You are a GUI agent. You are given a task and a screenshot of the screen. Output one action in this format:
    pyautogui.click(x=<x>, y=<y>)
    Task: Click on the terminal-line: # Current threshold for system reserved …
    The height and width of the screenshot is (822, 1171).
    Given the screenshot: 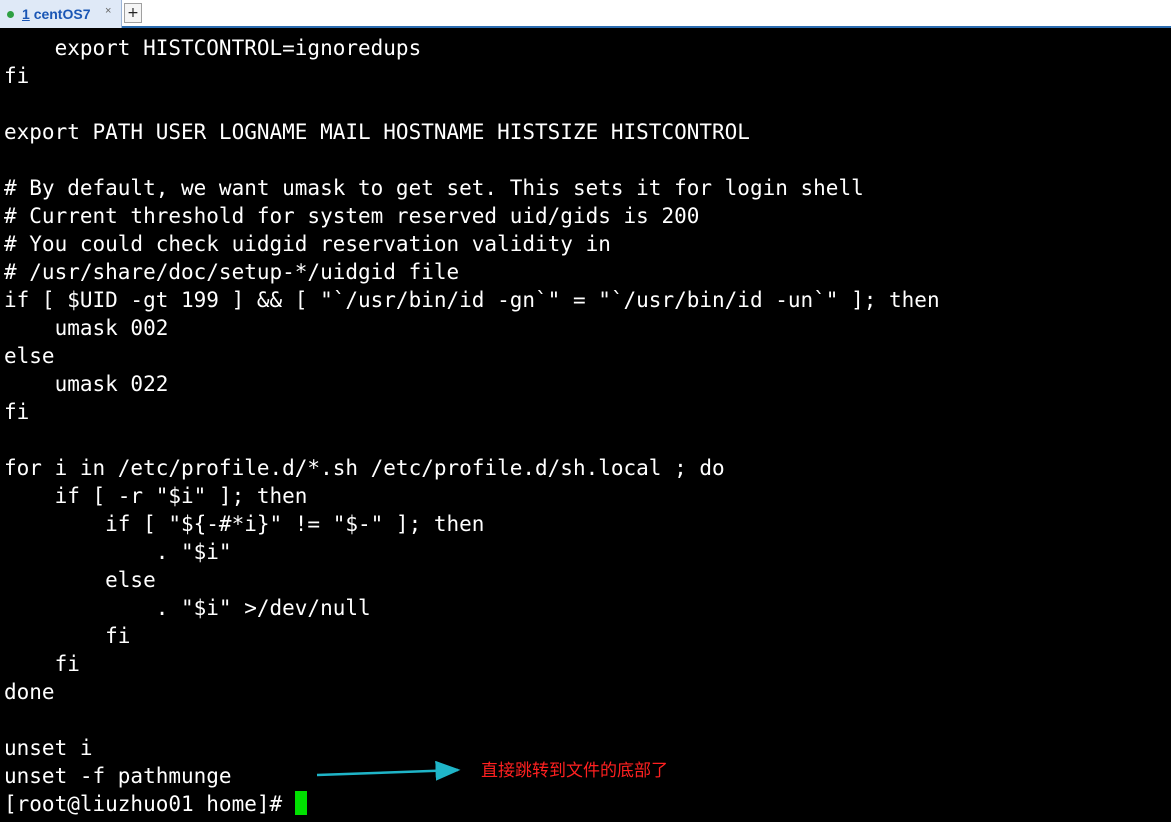 What is the action you would take?
    pyautogui.click(x=352, y=216)
    